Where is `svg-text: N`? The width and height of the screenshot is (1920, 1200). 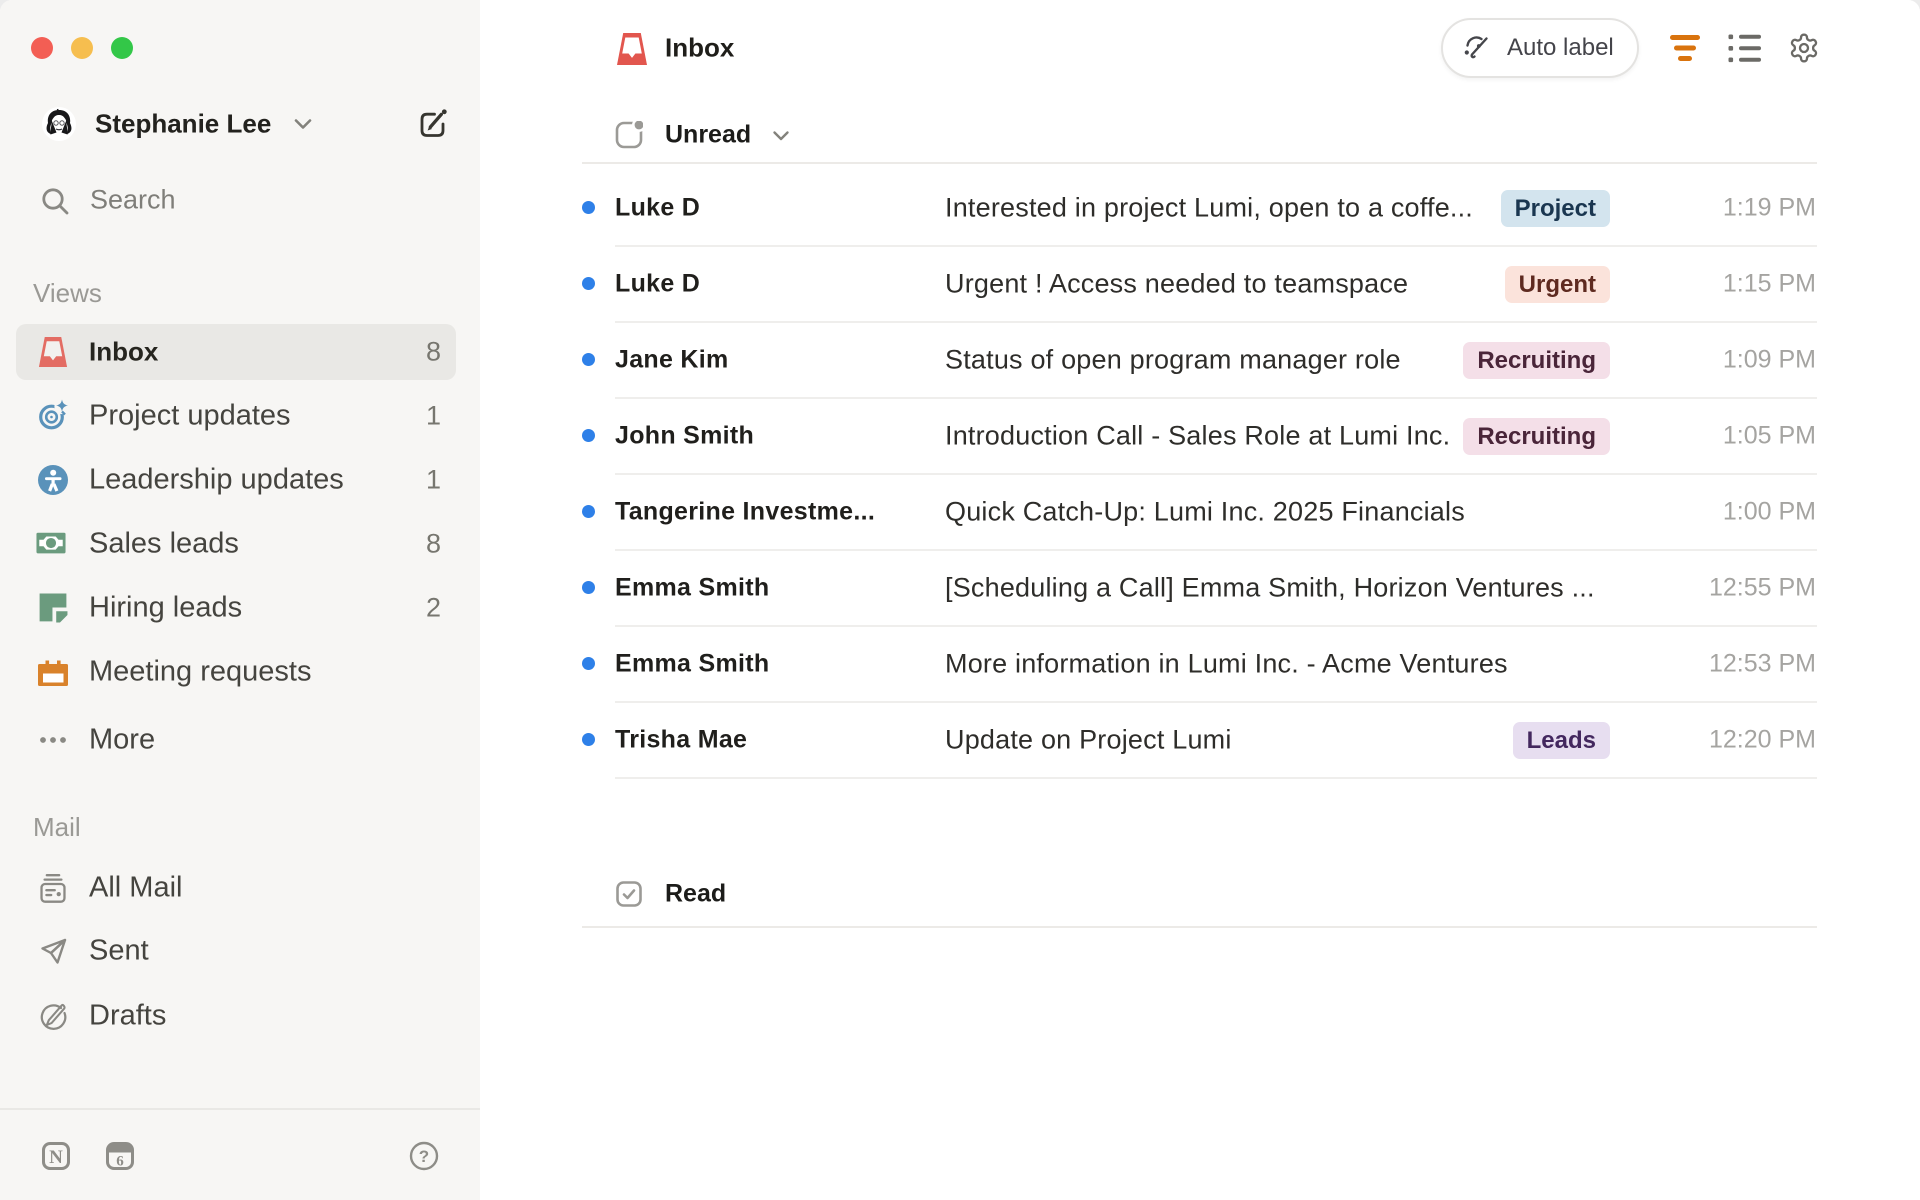
svg-text: N is located at coordinates (56, 1157).